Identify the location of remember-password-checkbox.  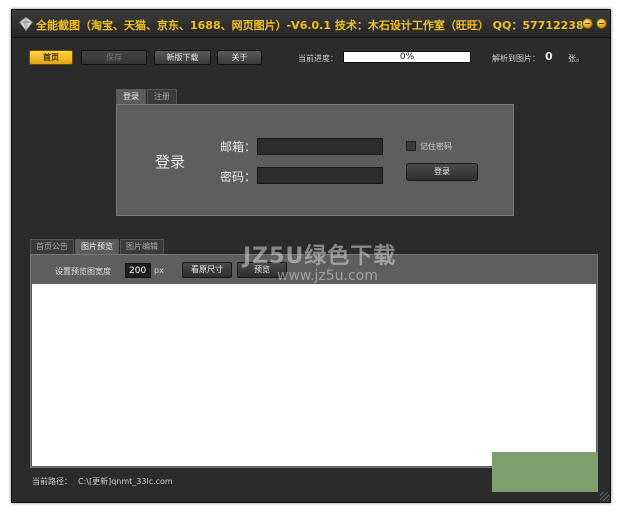
(411, 146).